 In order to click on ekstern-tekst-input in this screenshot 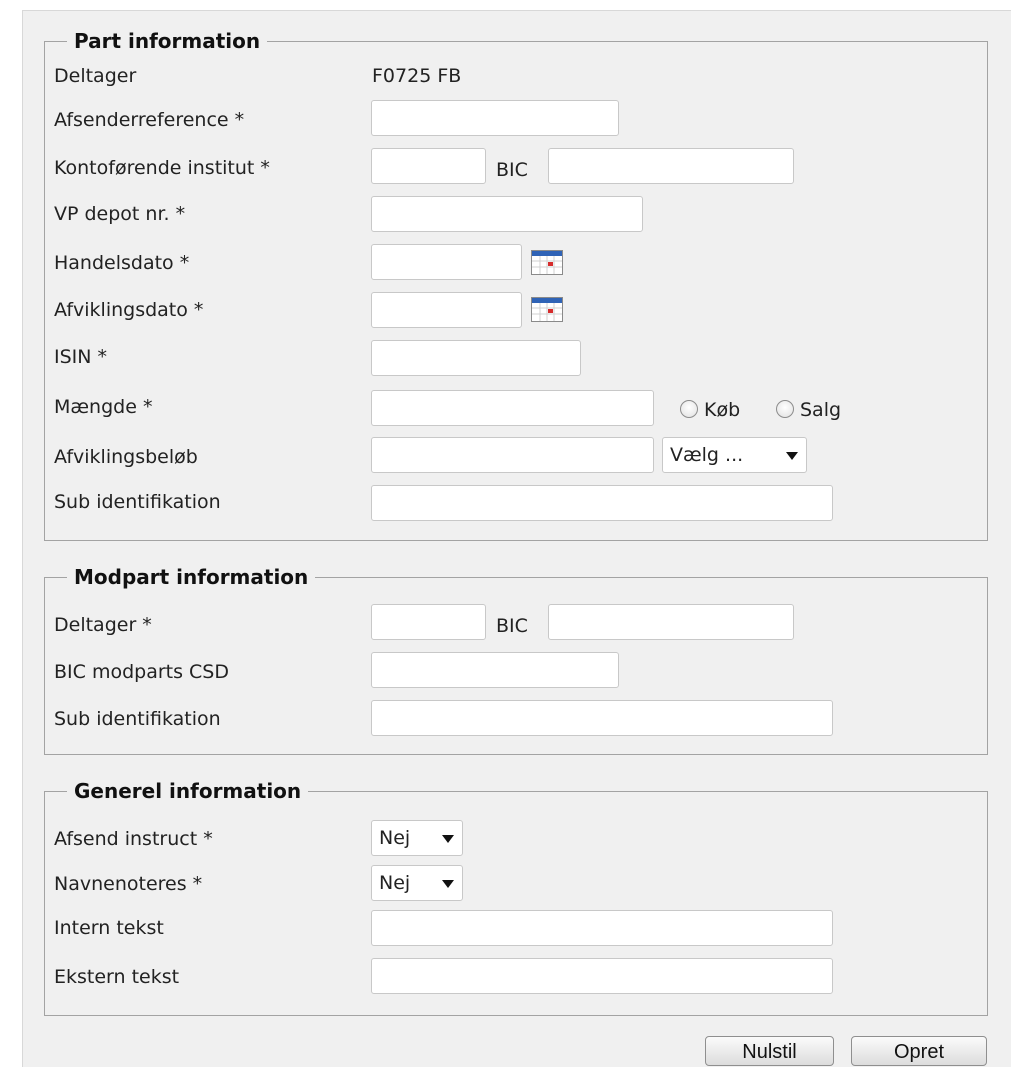, I will do `click(602, 976)`.